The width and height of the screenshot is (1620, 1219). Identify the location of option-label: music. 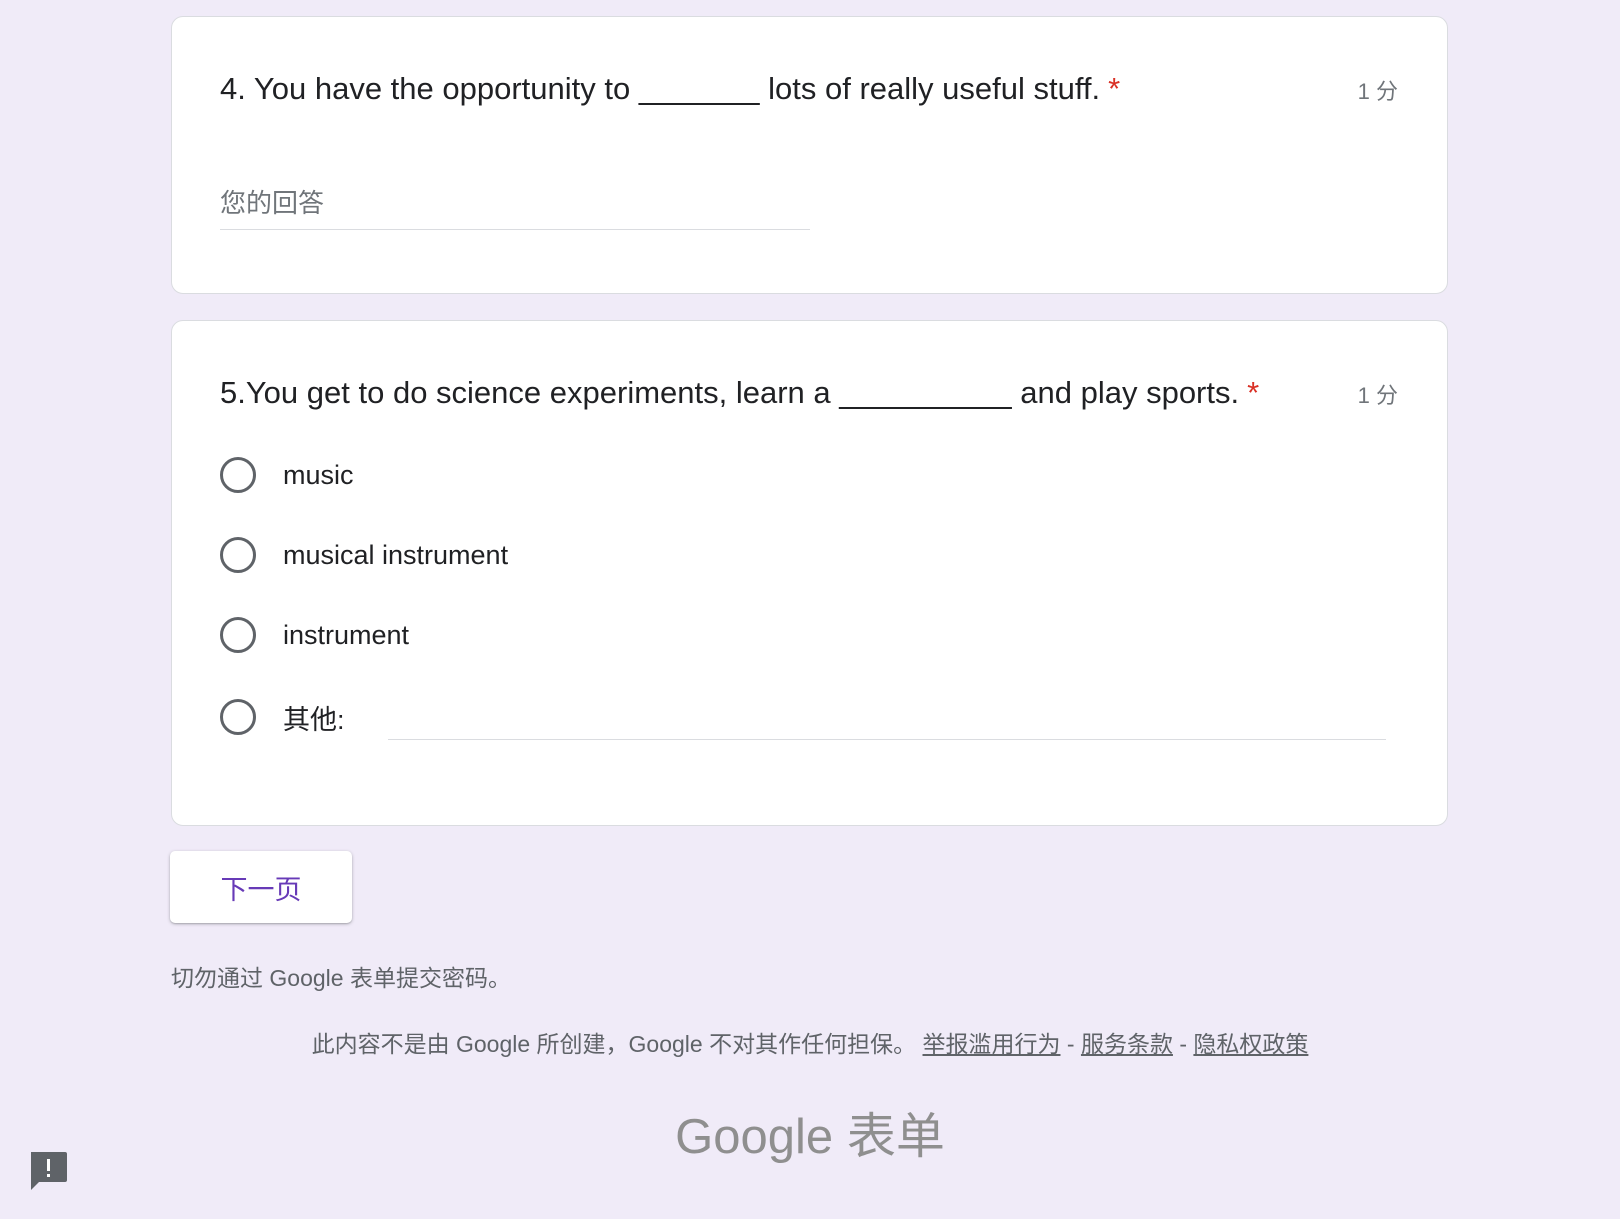
(318, 474).